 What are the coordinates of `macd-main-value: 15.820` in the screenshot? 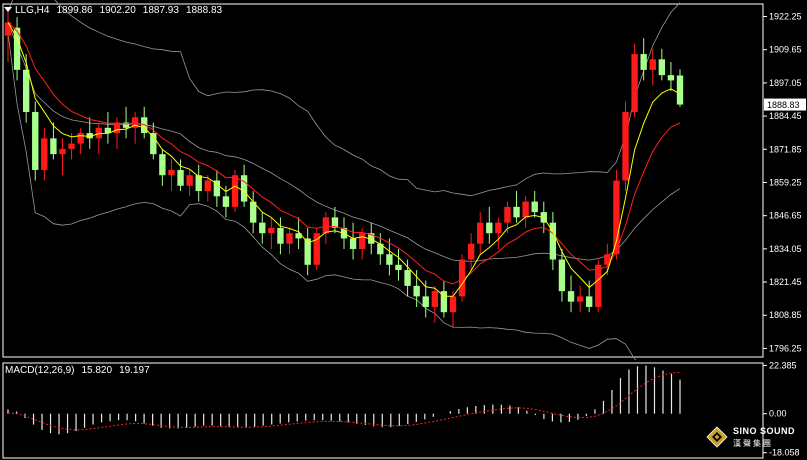 It's located at (97, 370).